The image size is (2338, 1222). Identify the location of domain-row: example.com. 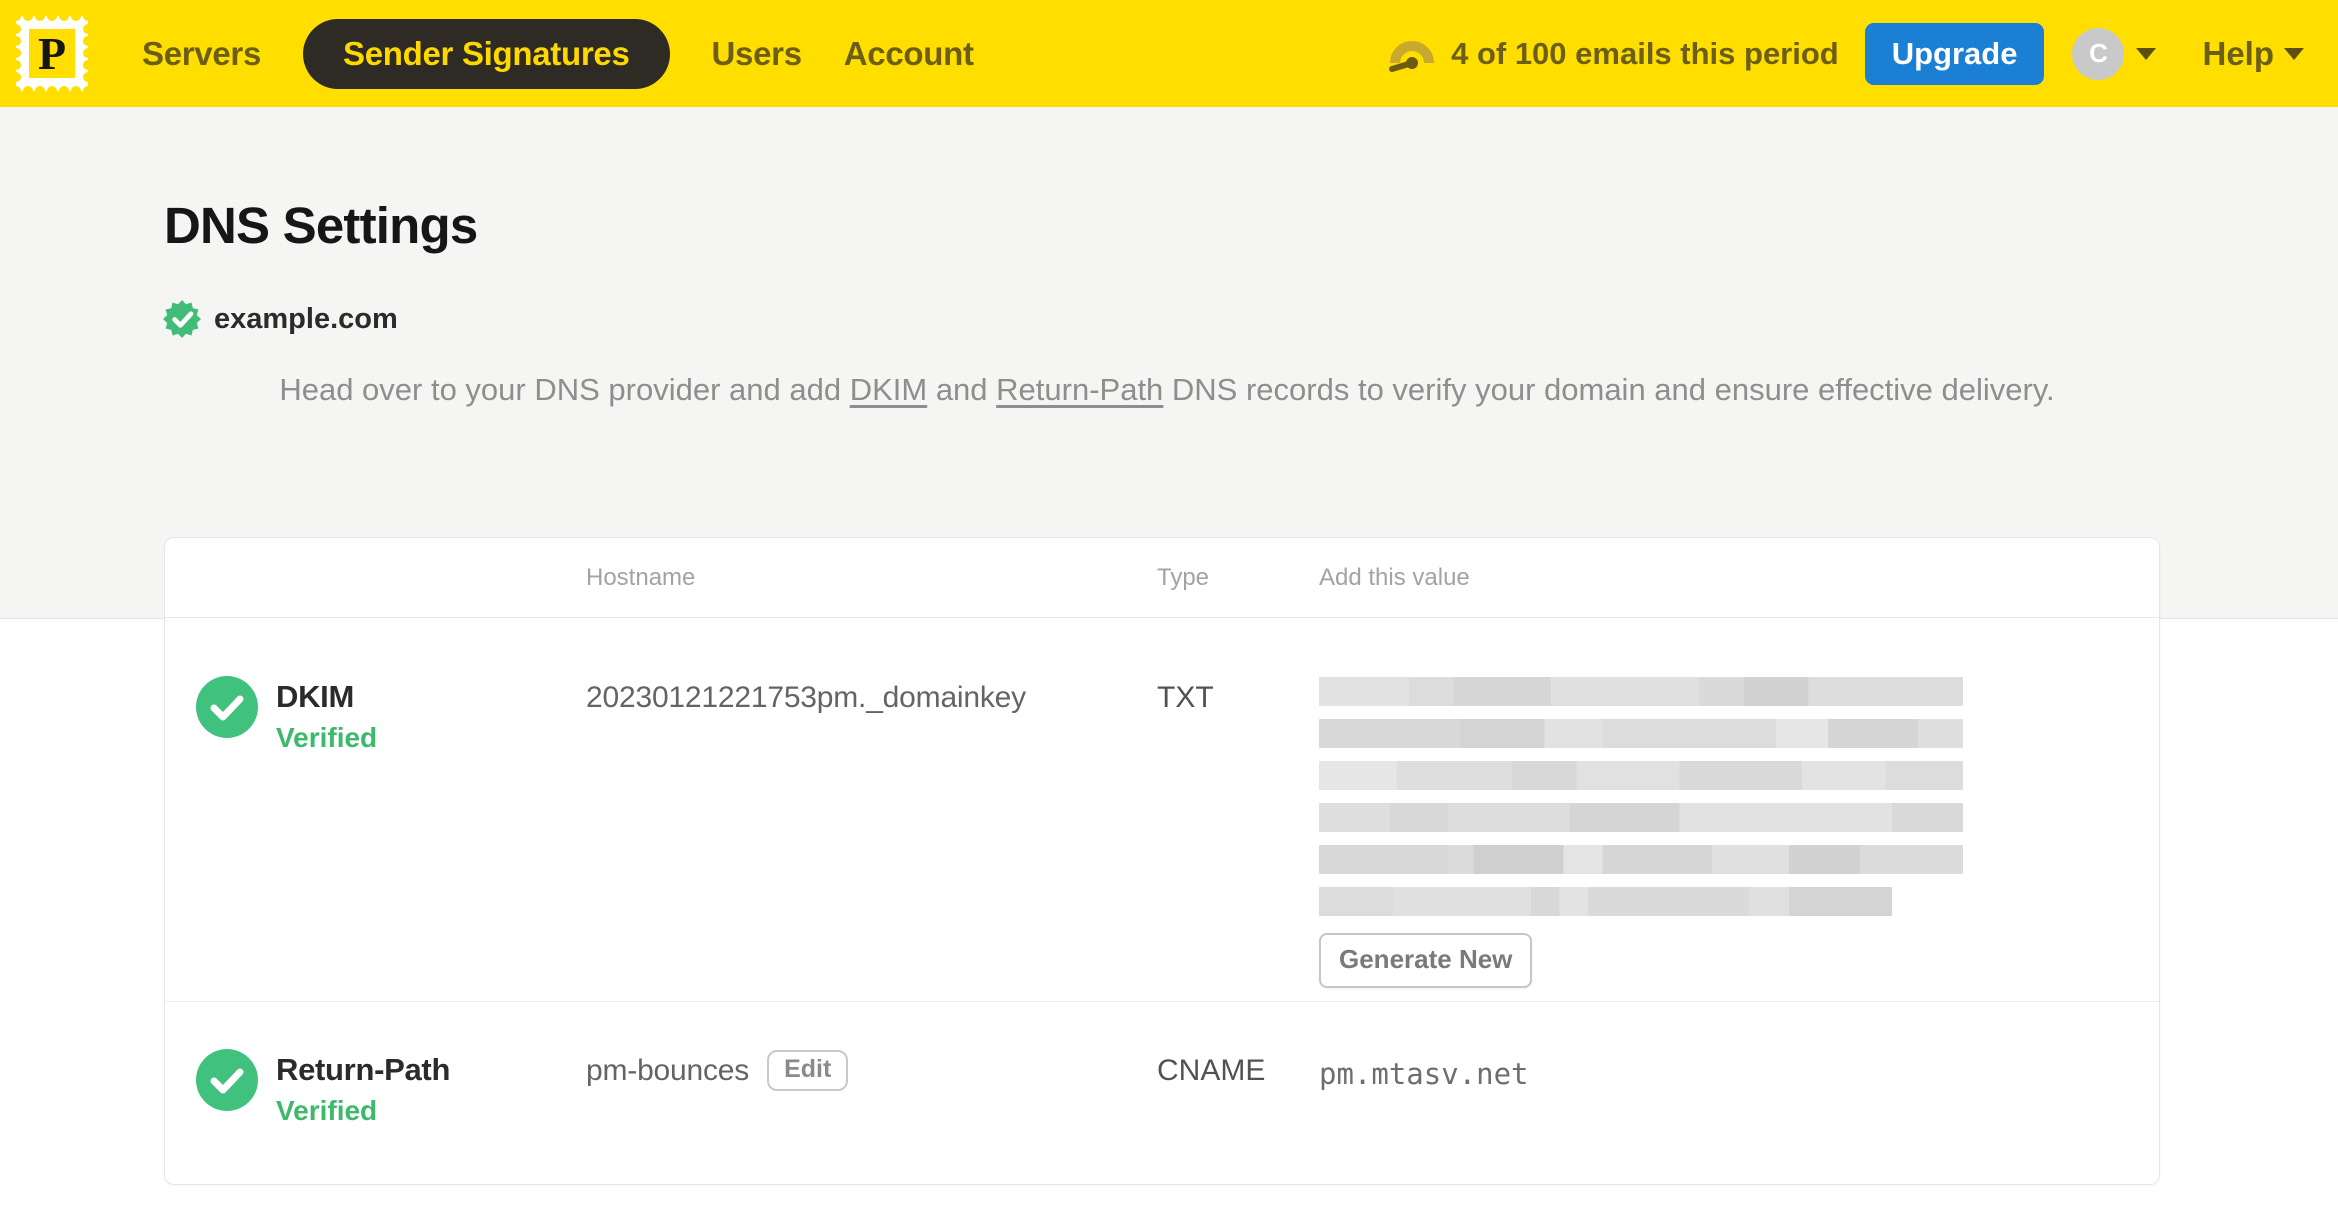
(280, 319).